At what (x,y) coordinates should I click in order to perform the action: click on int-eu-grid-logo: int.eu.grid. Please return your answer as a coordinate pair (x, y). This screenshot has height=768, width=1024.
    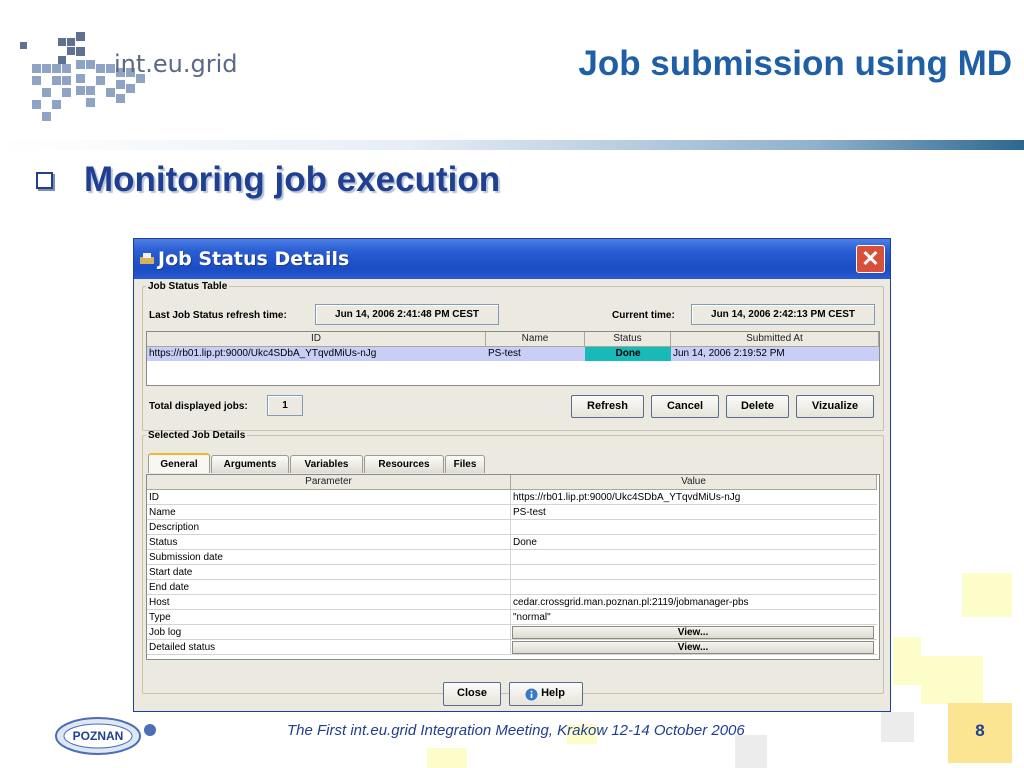
    Looking at the image, I should click on (133, 76).